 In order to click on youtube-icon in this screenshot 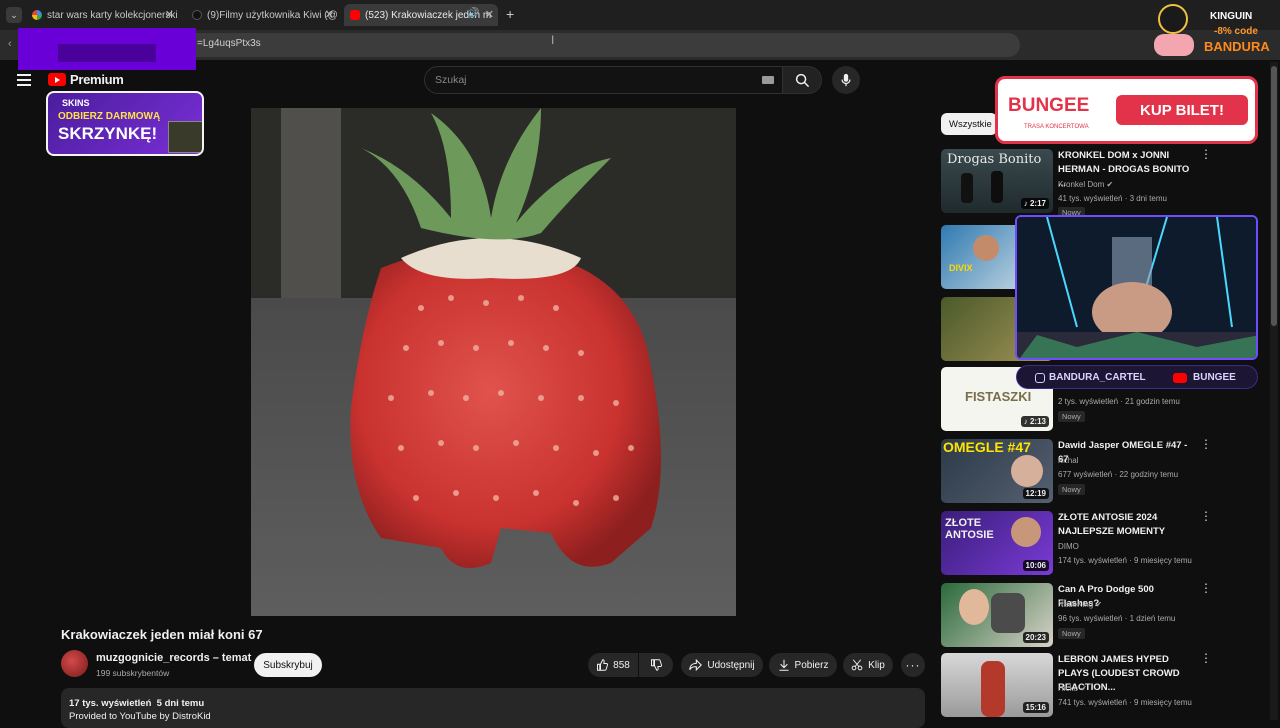, I will do `click(1180, 378)`.